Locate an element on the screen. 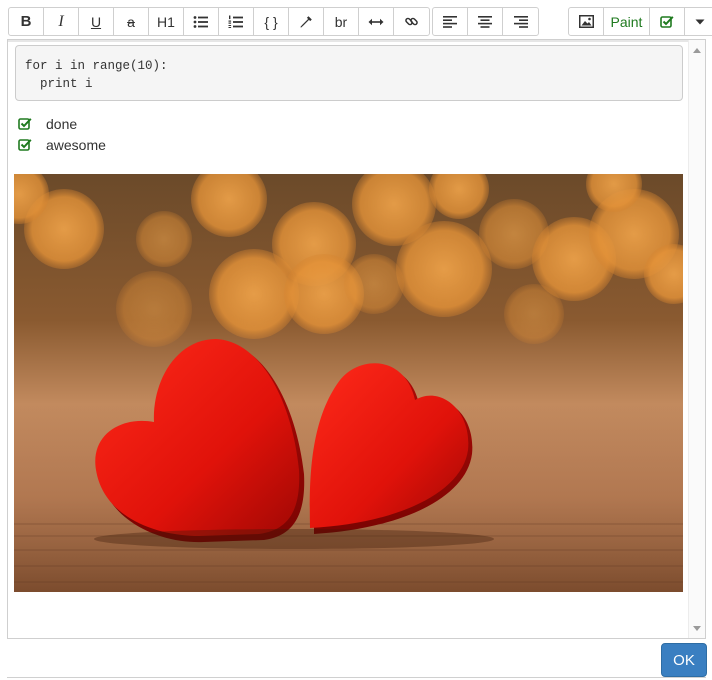 Image resolution: width=712 pixels, height=680 pixels. strikethrough-button: a is located at coordinates (131, 21).